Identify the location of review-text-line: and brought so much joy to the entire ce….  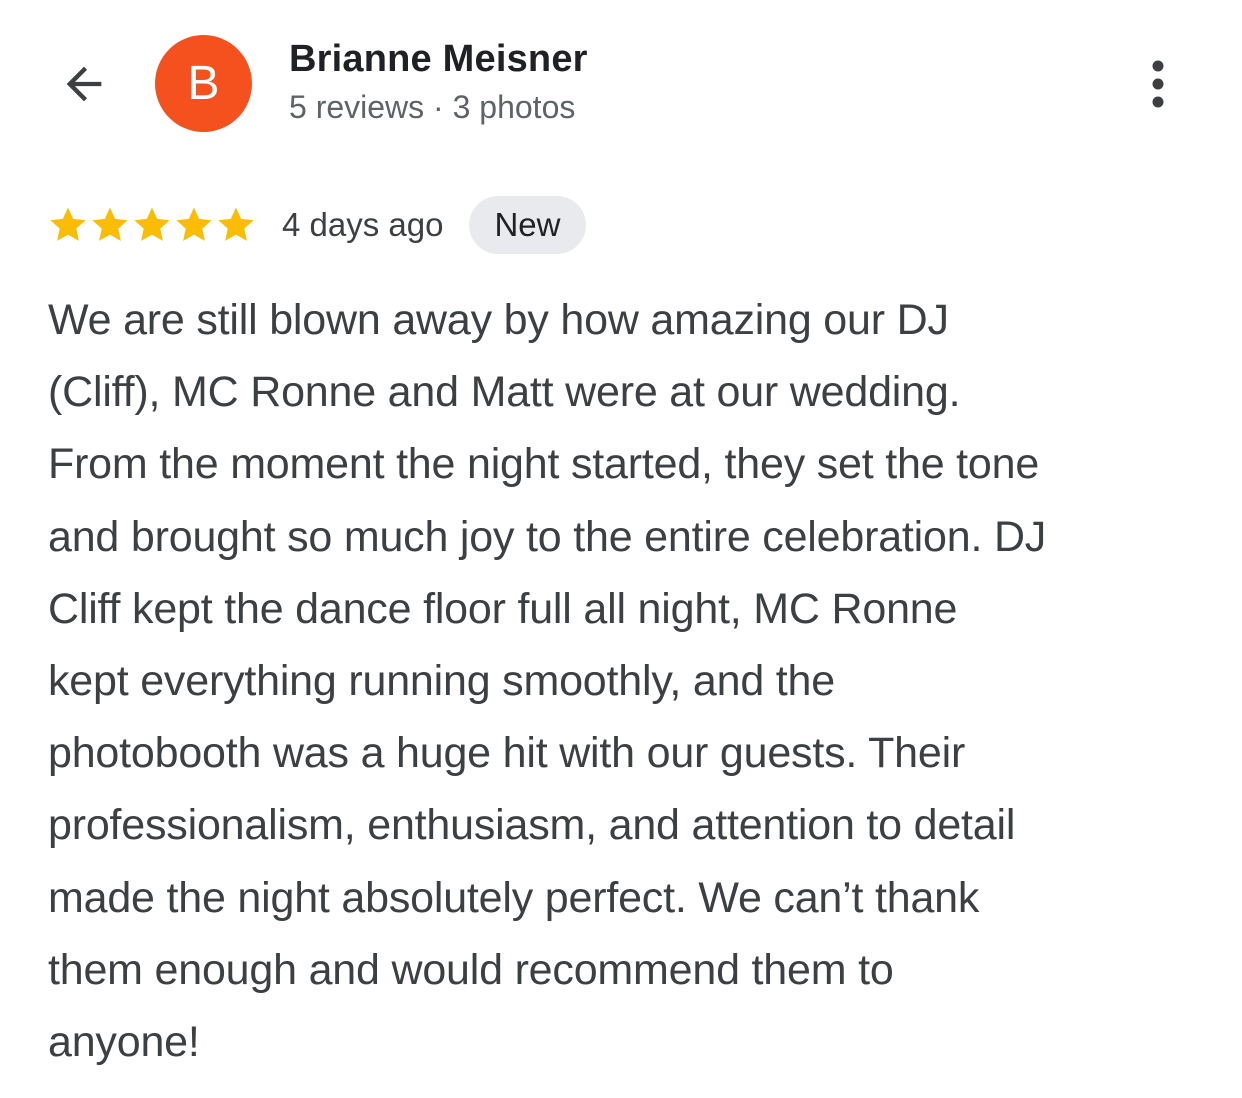
(547, 536).